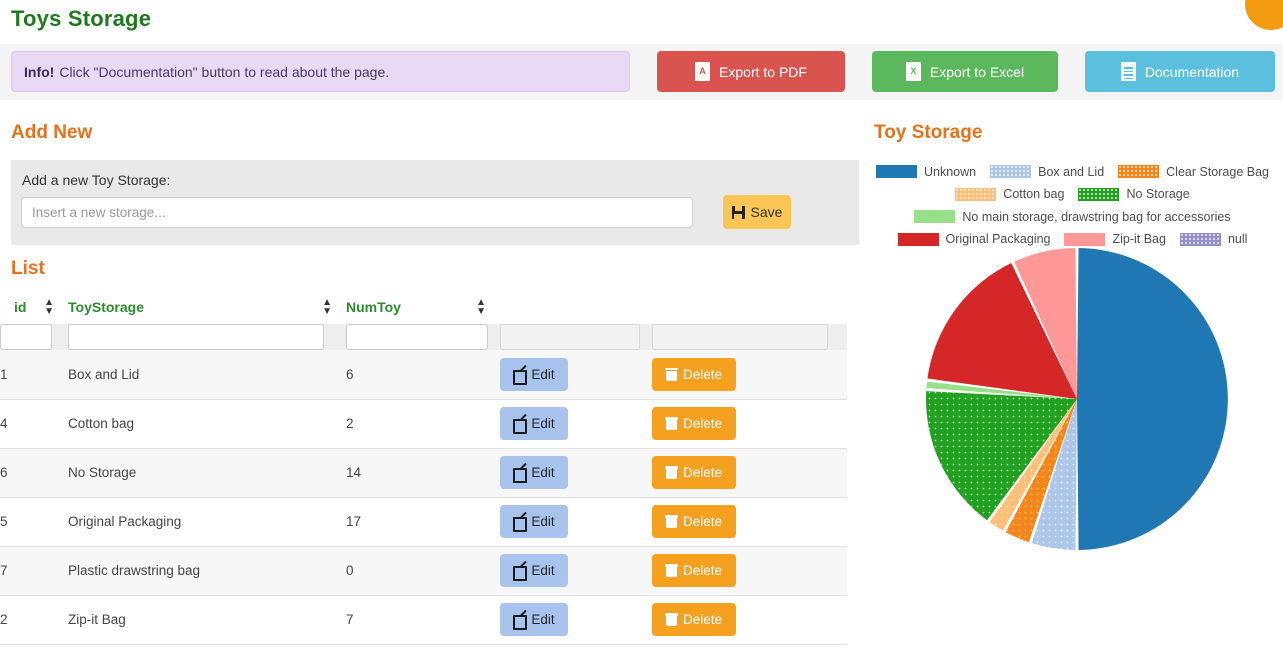 Image resolution: width=1283 pixels, height=669 pixels. What do you see at coordinates (34, 424) in the screenshot?
I see `cell-id: 4` at bounding box center [34, 424].